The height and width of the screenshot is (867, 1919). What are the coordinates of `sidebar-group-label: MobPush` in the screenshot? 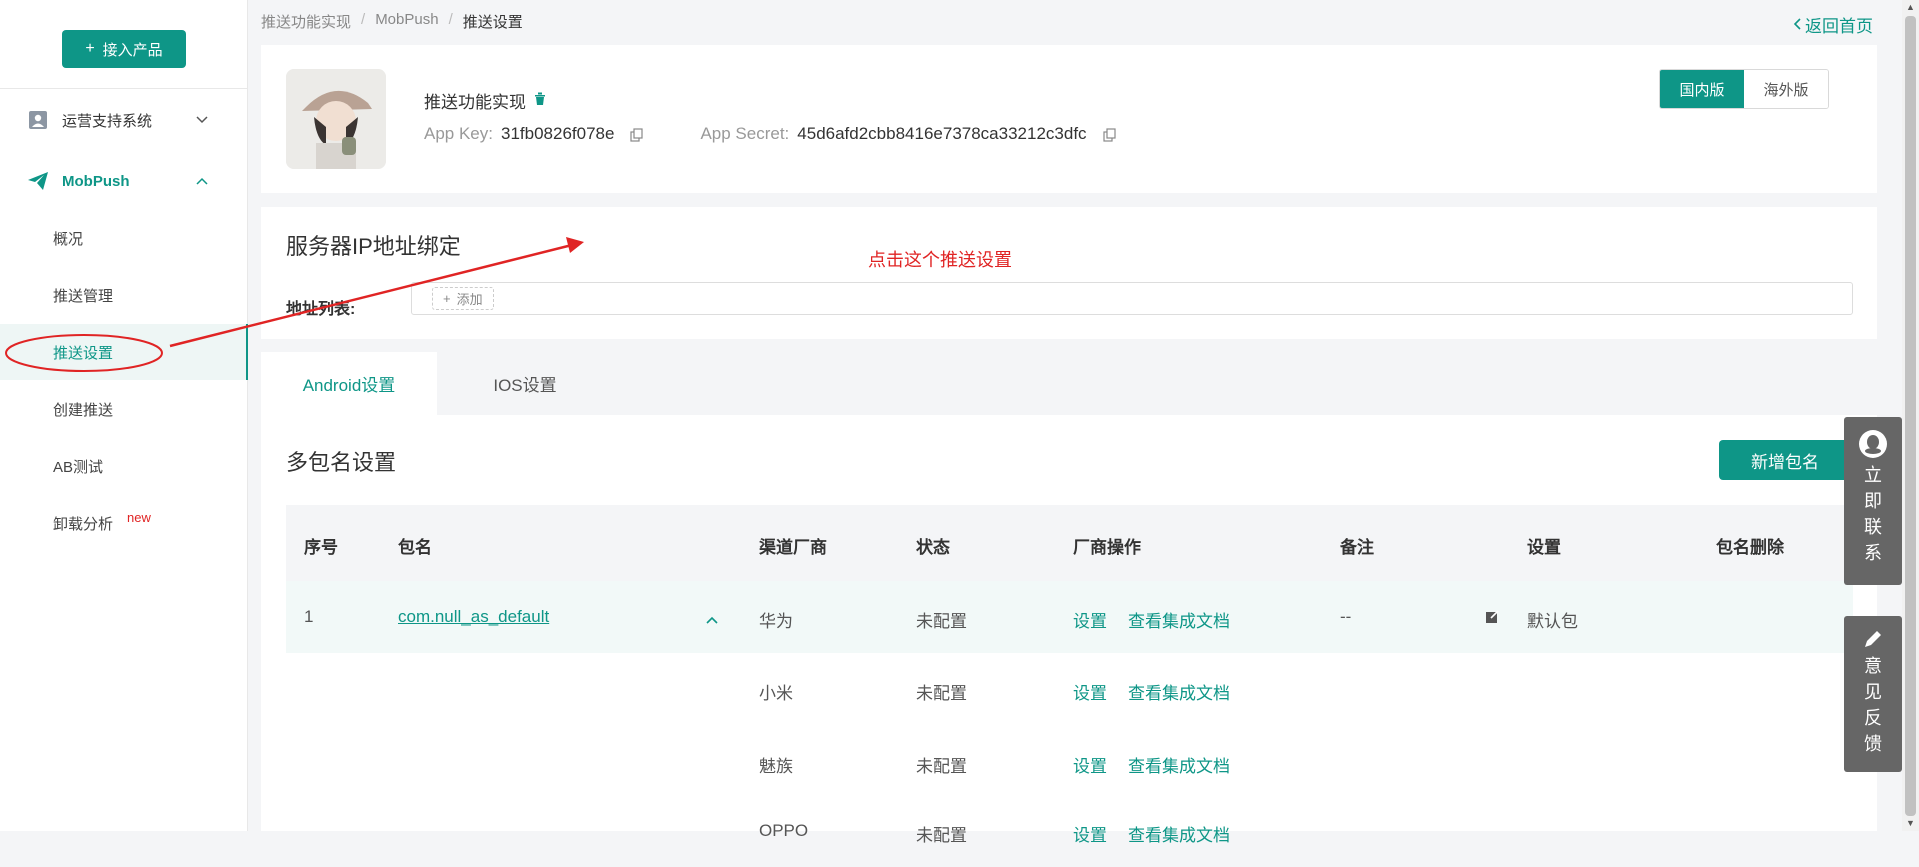 It's located at (96, 181).